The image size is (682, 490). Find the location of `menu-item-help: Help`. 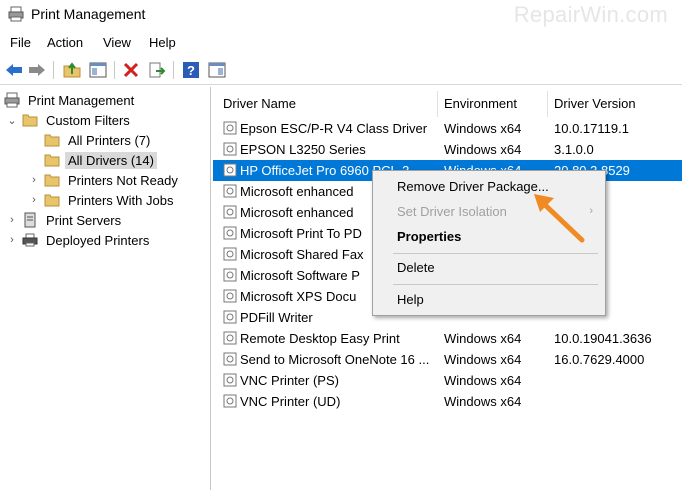

menu-item-help: Help is located at coordinates (410, 299).